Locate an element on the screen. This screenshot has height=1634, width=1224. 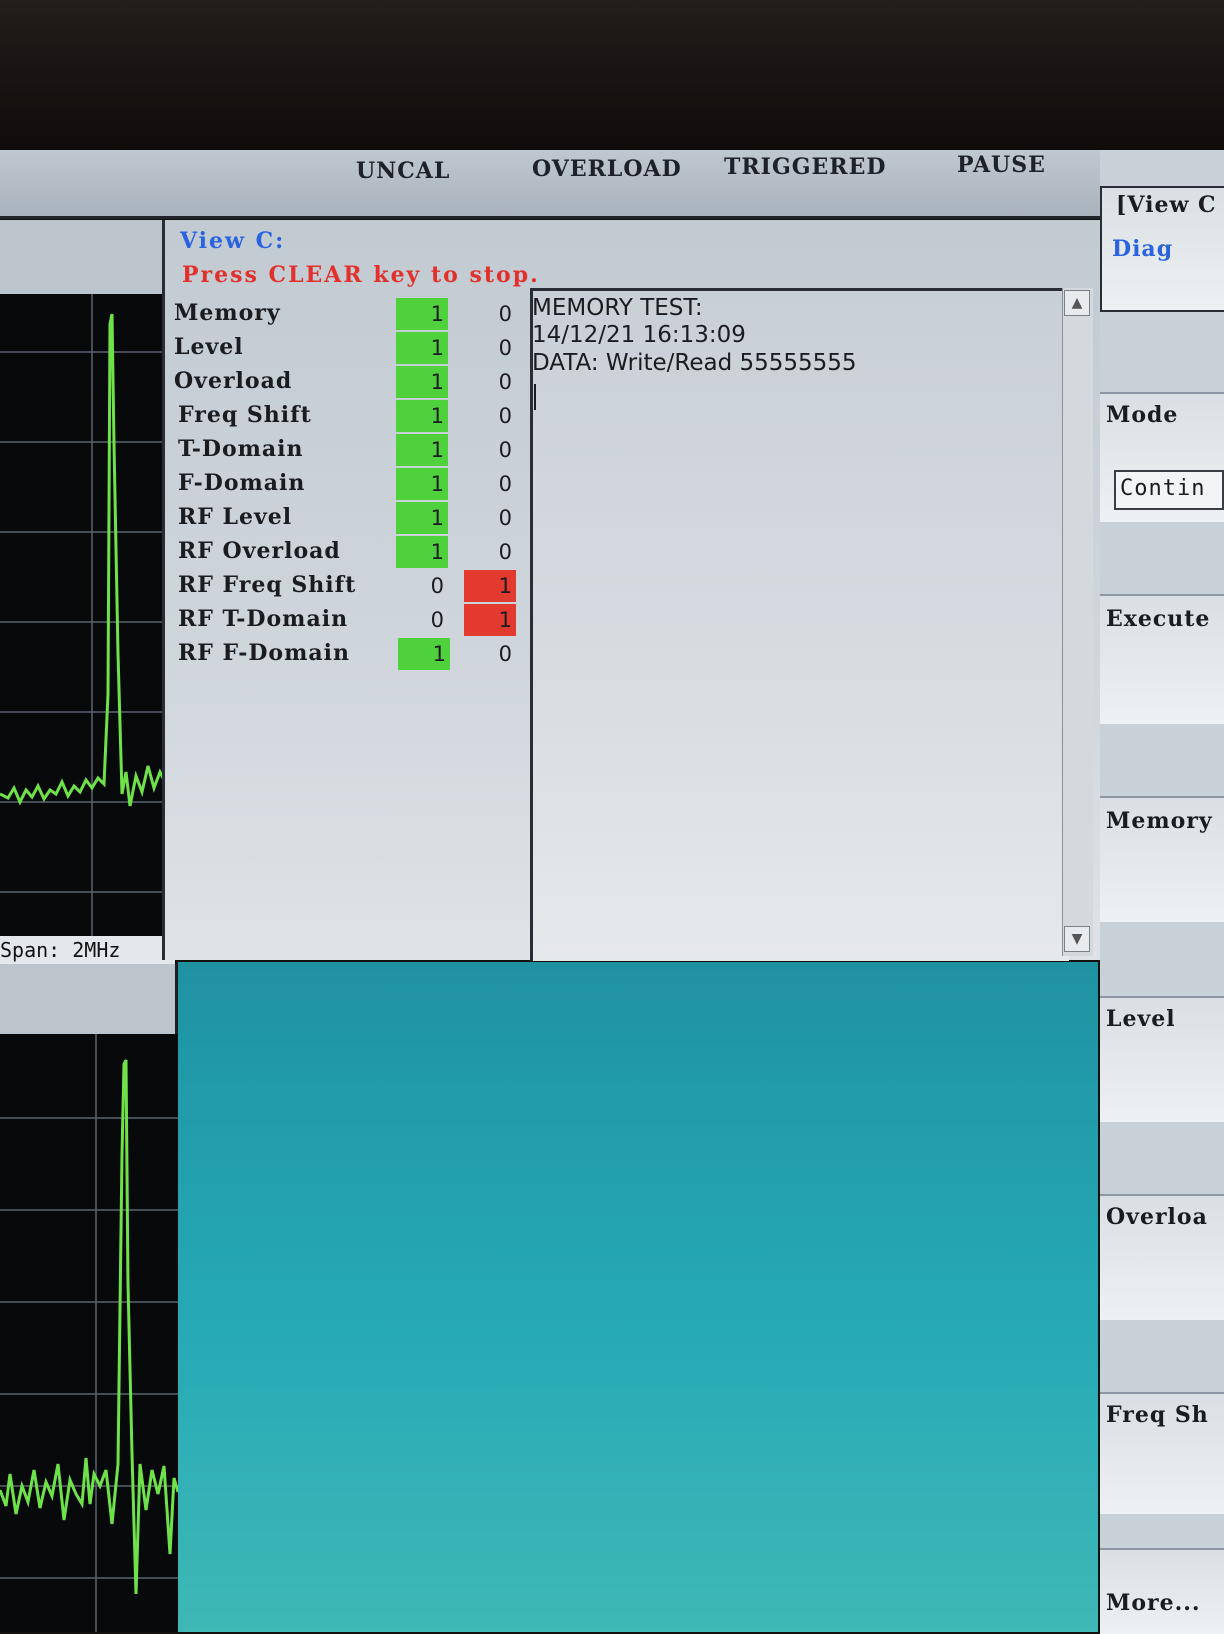
log-scrollbar is located at coordinates (1077, 622).